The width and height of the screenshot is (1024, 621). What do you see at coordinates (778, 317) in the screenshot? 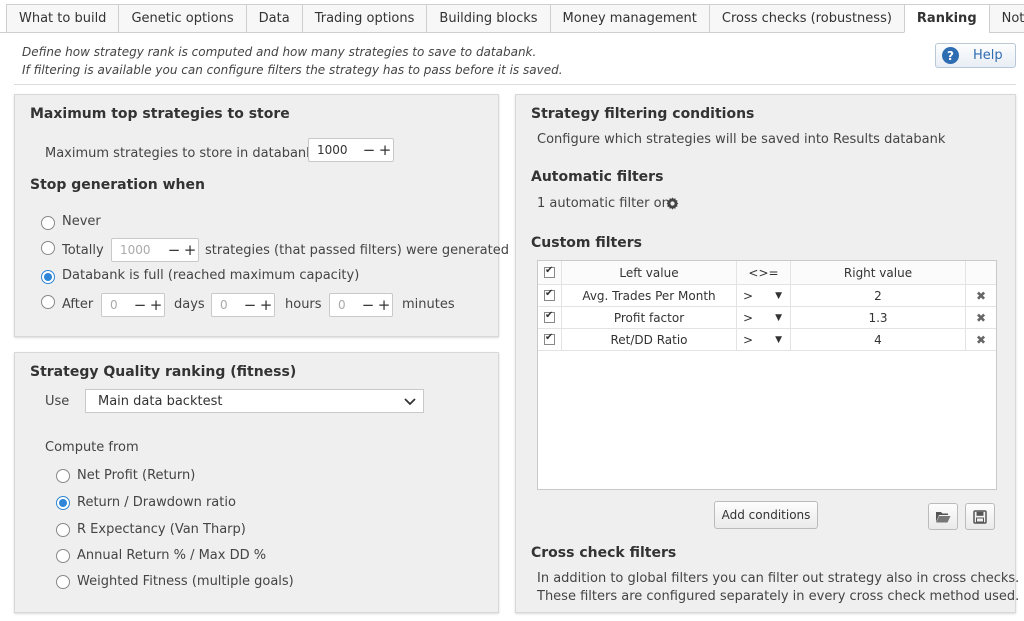
I see `chevron-down-icon: ▼` at bounding box center [778, 317].